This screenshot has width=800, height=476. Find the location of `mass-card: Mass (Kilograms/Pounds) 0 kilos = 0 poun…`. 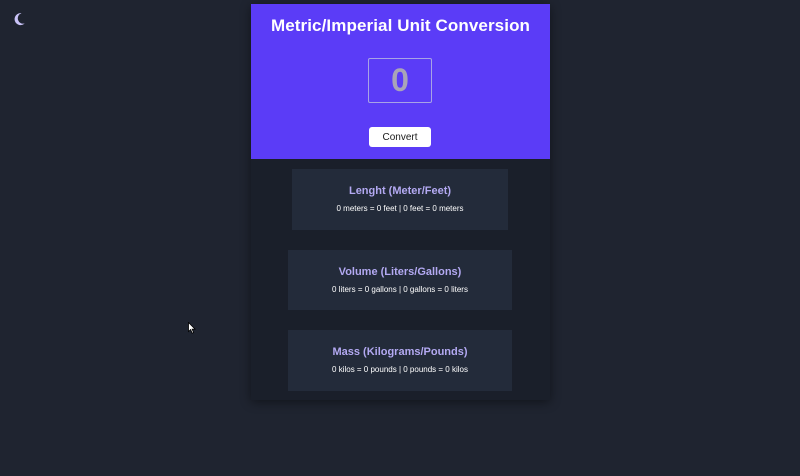

mass-card: Mass (Kilograms/Pounds) 0 kilos = 0 poun… is located at coordinates (400, 360).